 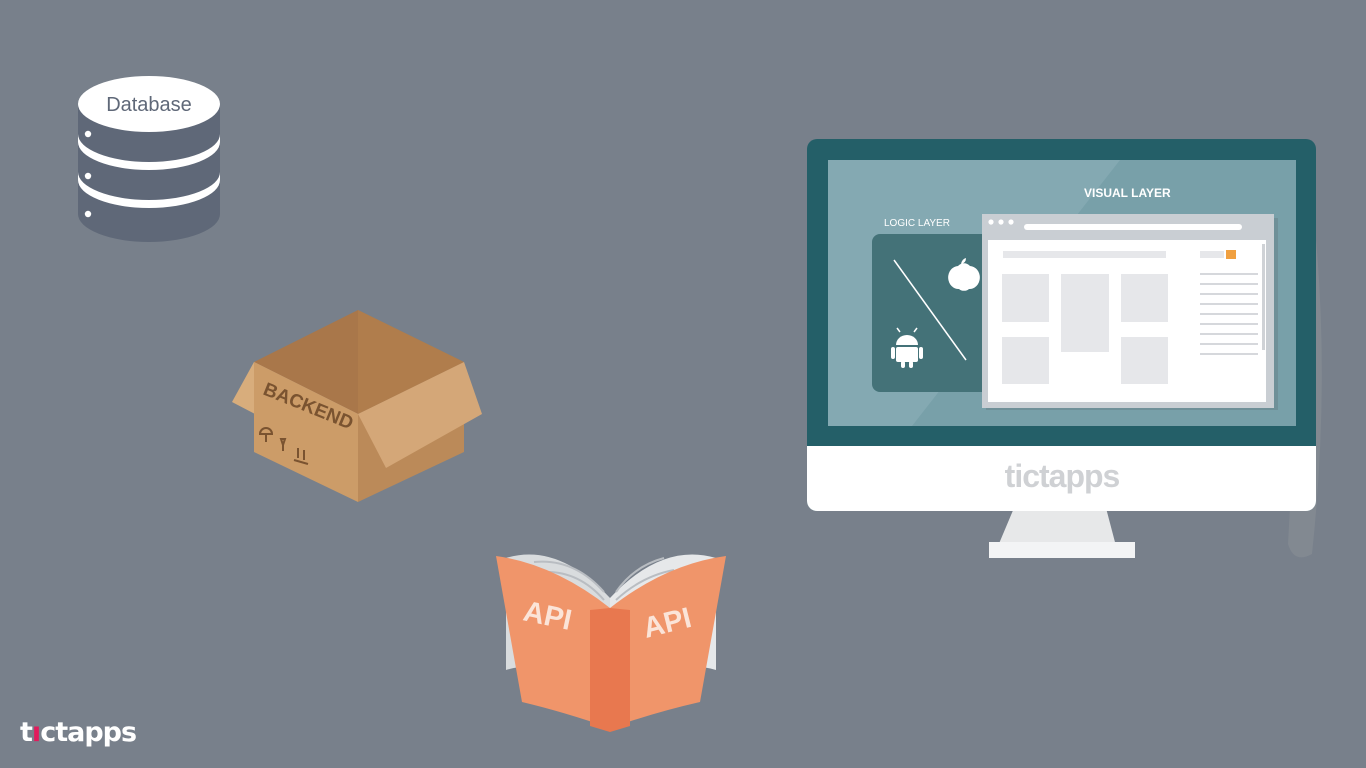 I want to click on monitor-brand-logo: tictapps, so click(x=1062, y=476).